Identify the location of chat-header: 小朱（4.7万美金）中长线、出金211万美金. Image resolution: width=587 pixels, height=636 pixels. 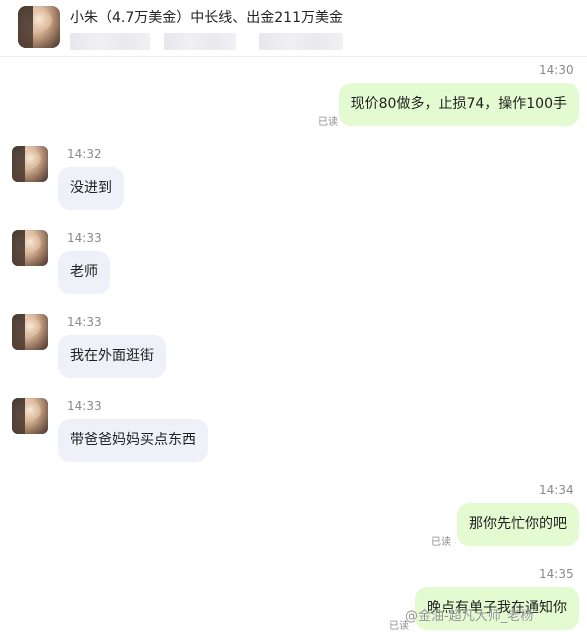
(293, 28).